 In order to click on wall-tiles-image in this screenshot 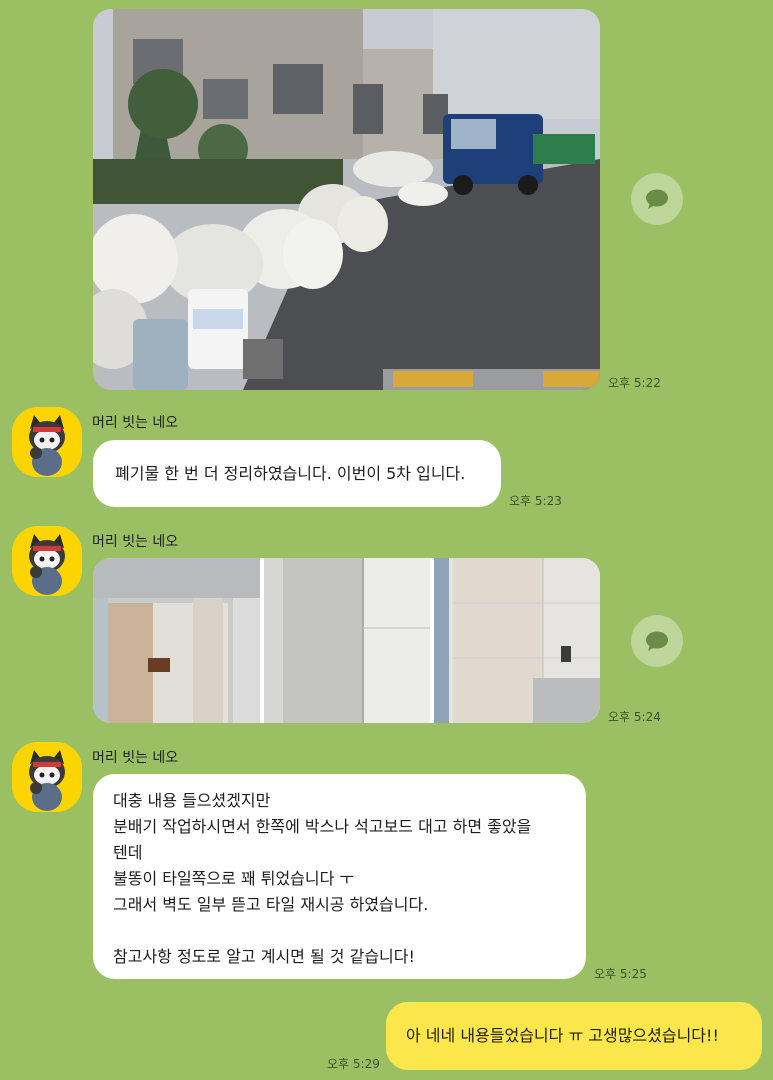, I will do `click(346, 640)`.